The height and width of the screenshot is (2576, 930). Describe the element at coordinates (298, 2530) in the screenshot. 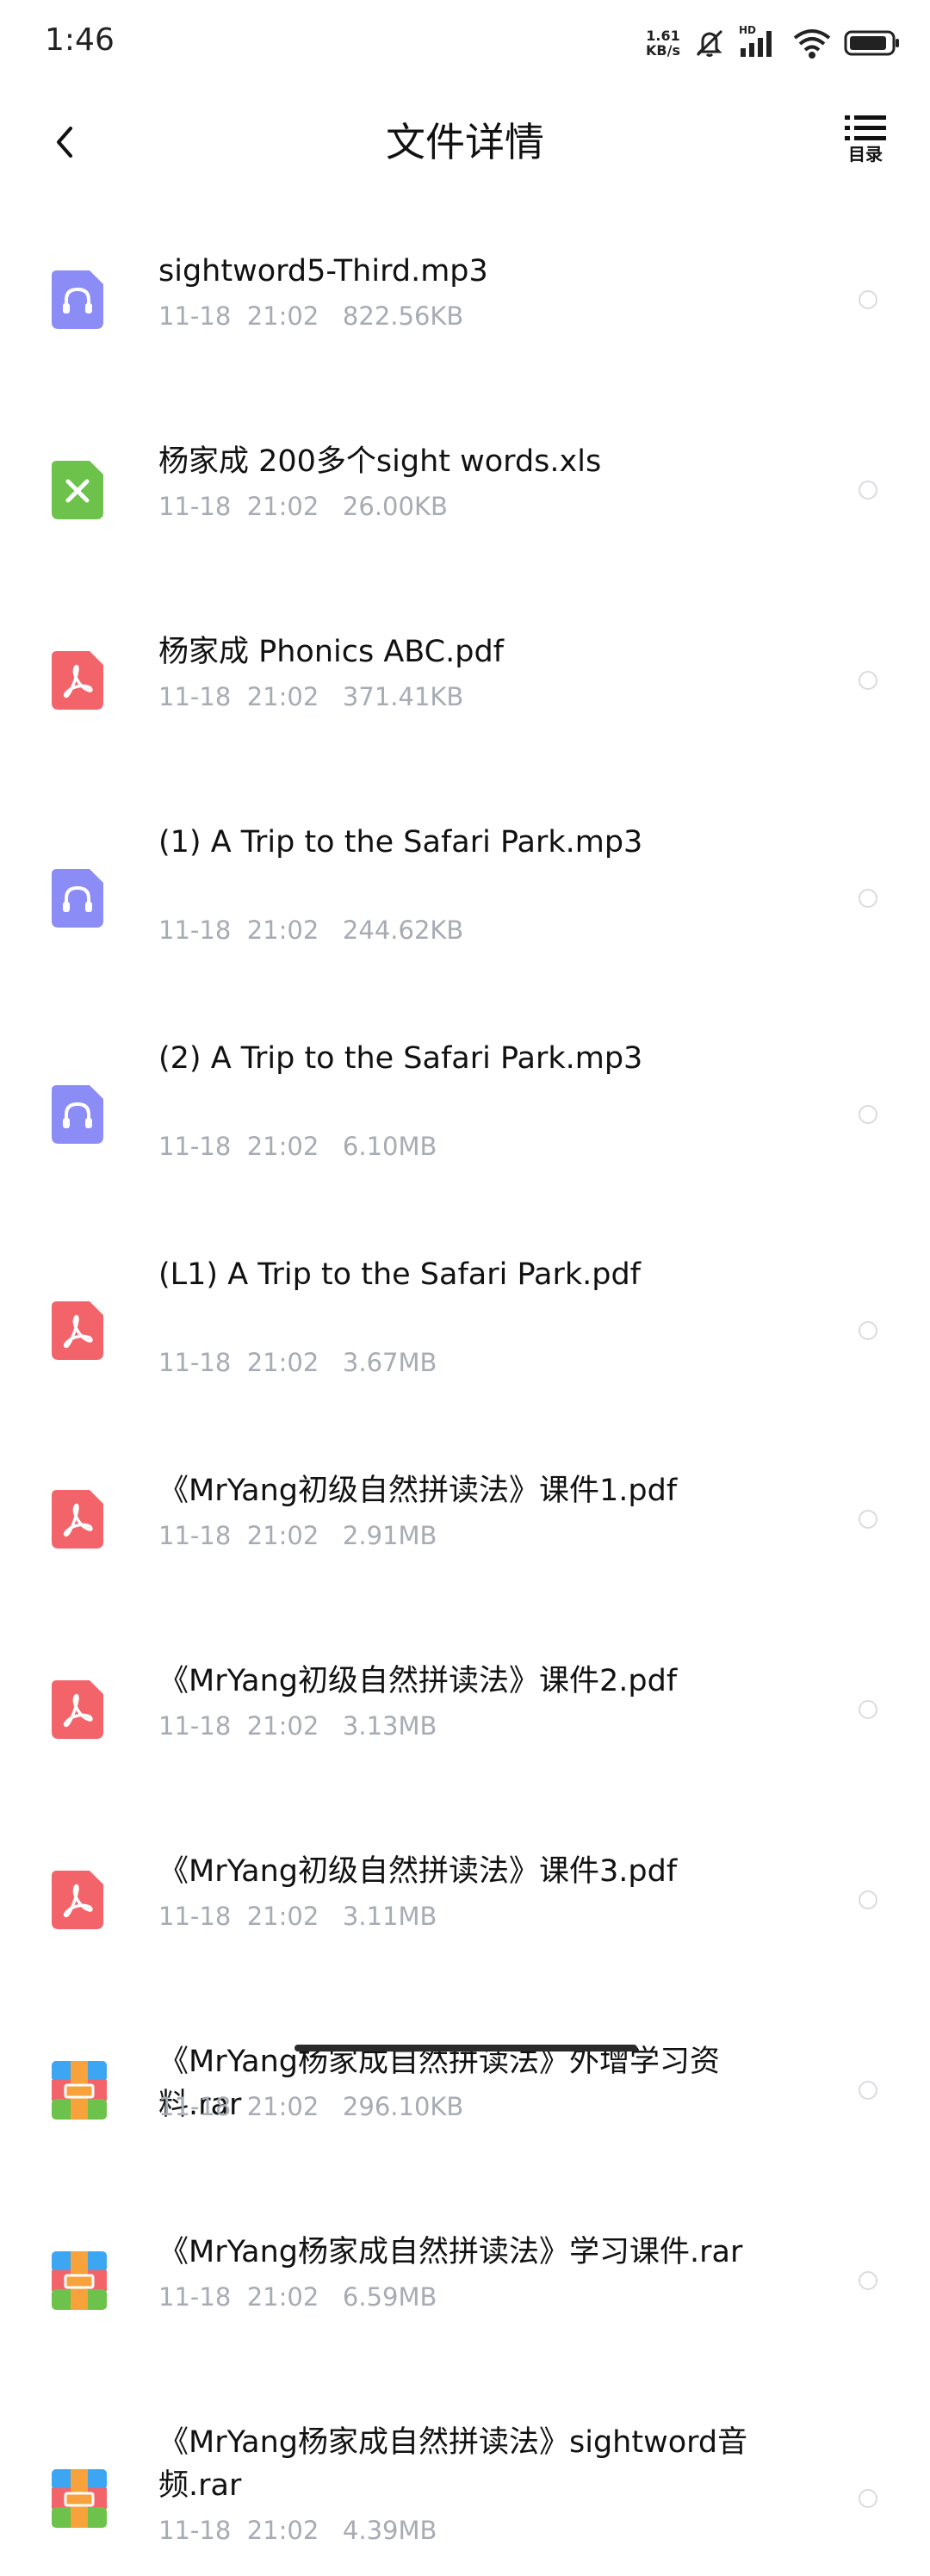

I see `file-meta: 11-18 21:02 4.39MB` at that location.